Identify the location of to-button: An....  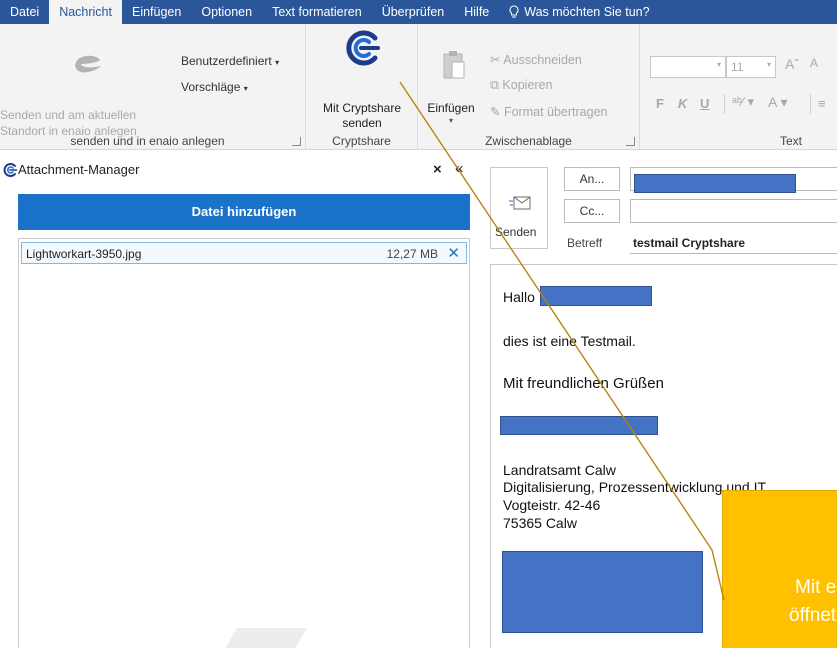
(592, 179).